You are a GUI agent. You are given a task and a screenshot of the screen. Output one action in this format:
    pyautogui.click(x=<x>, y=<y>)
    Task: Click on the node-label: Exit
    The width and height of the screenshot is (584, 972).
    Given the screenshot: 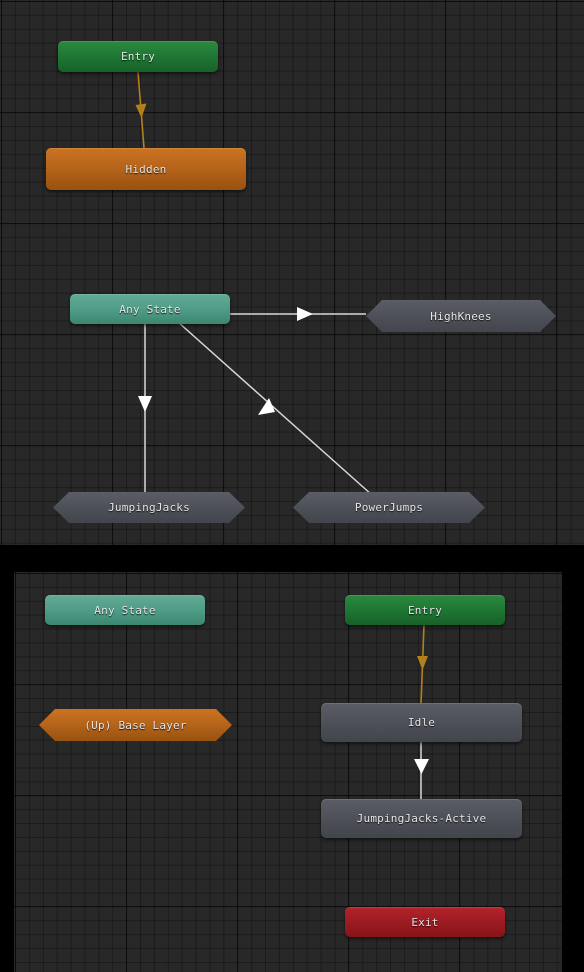 What is the action you would take?
    pyautogui.click(x=425, y=922)
    